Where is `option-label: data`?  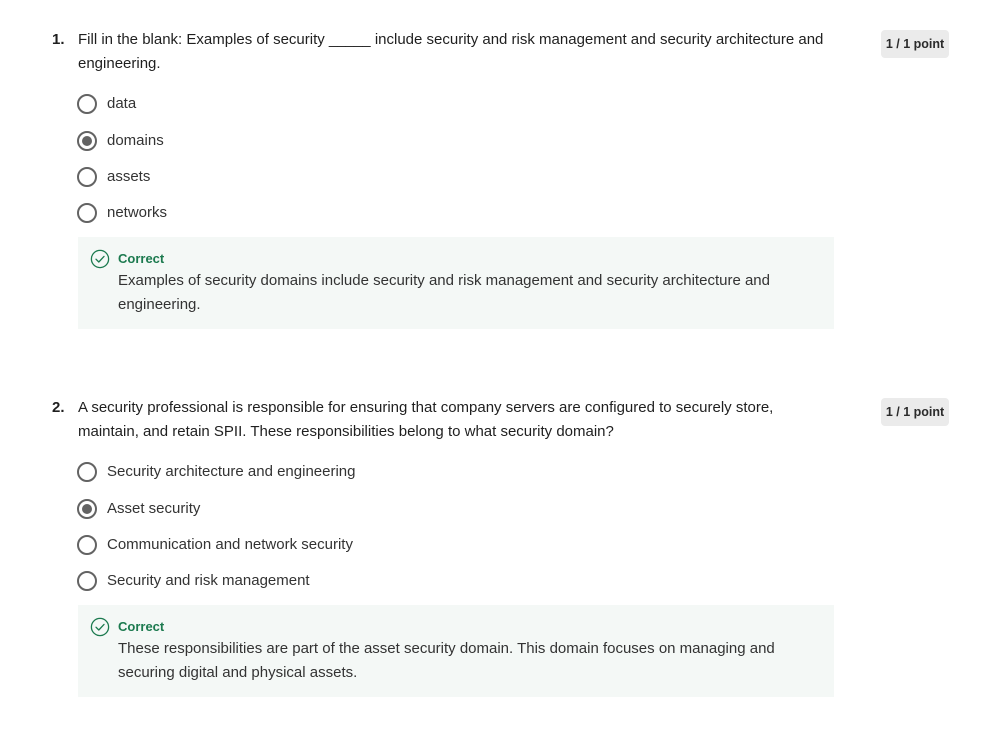
option-label: data is located at coordinates (122, 103).